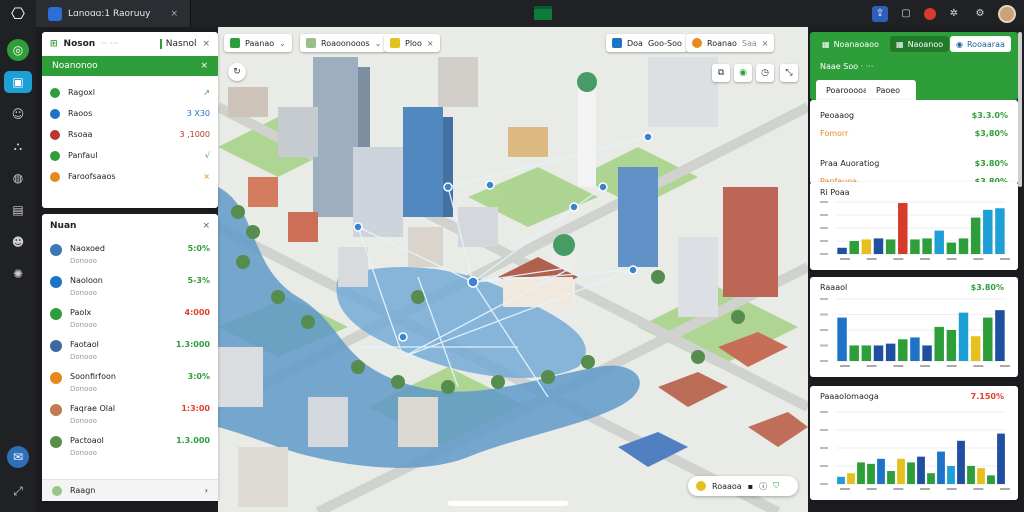 The image size is (1024, 512). I want to click on map-tool-1: Paanao, so click(259, 43).